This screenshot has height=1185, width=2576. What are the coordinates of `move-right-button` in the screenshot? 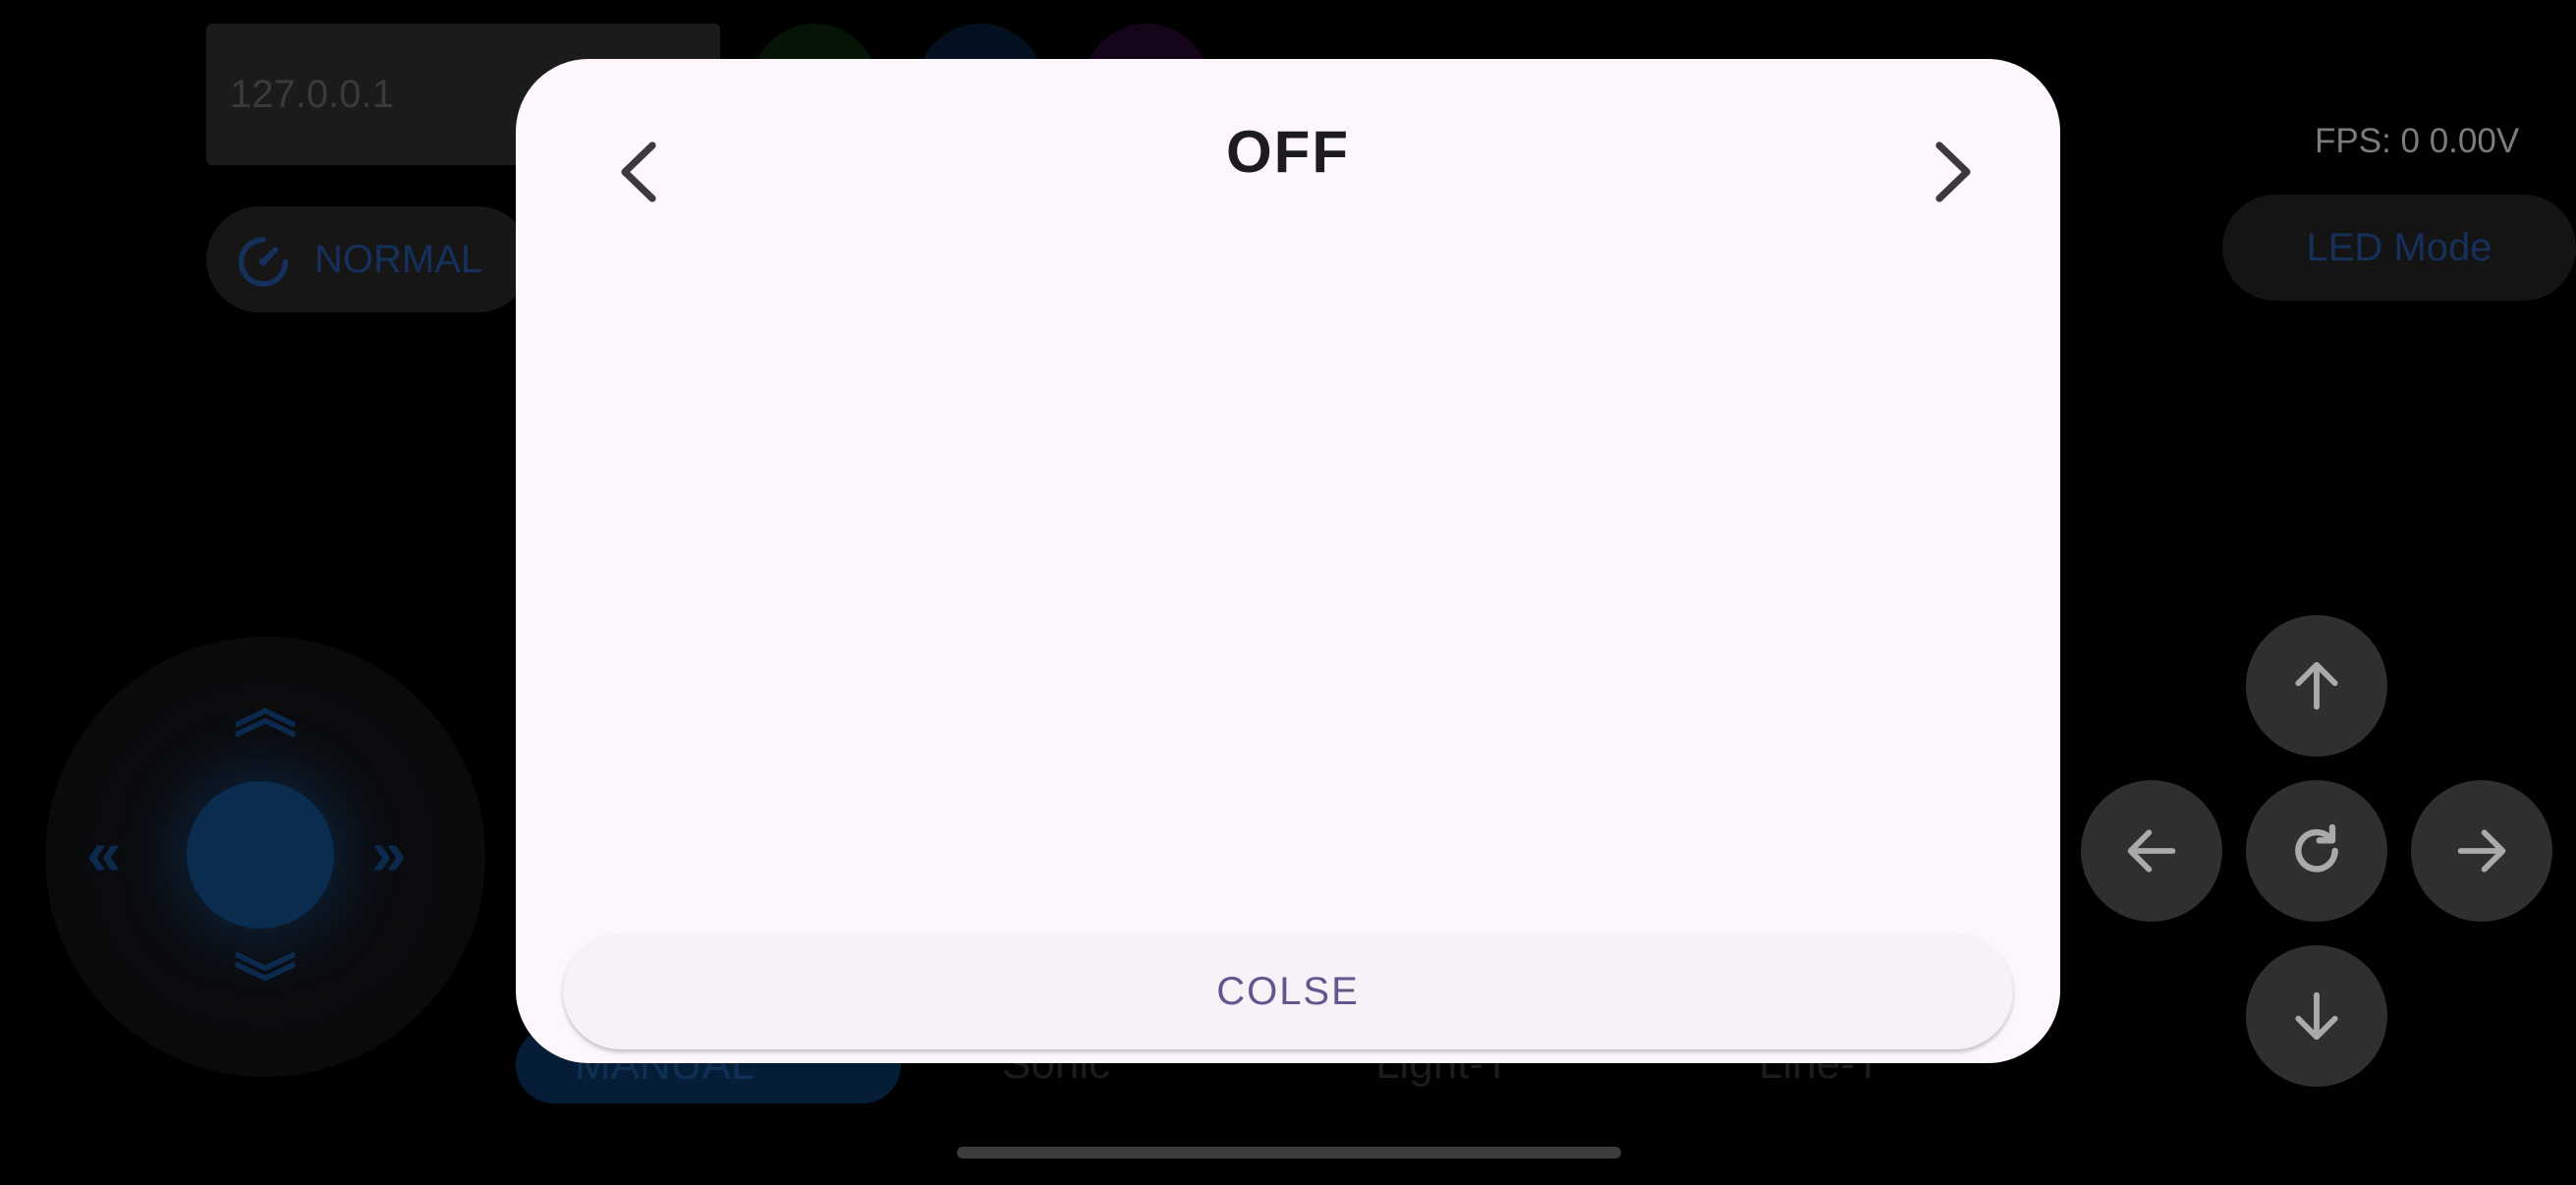 It's located at (2481, 851).